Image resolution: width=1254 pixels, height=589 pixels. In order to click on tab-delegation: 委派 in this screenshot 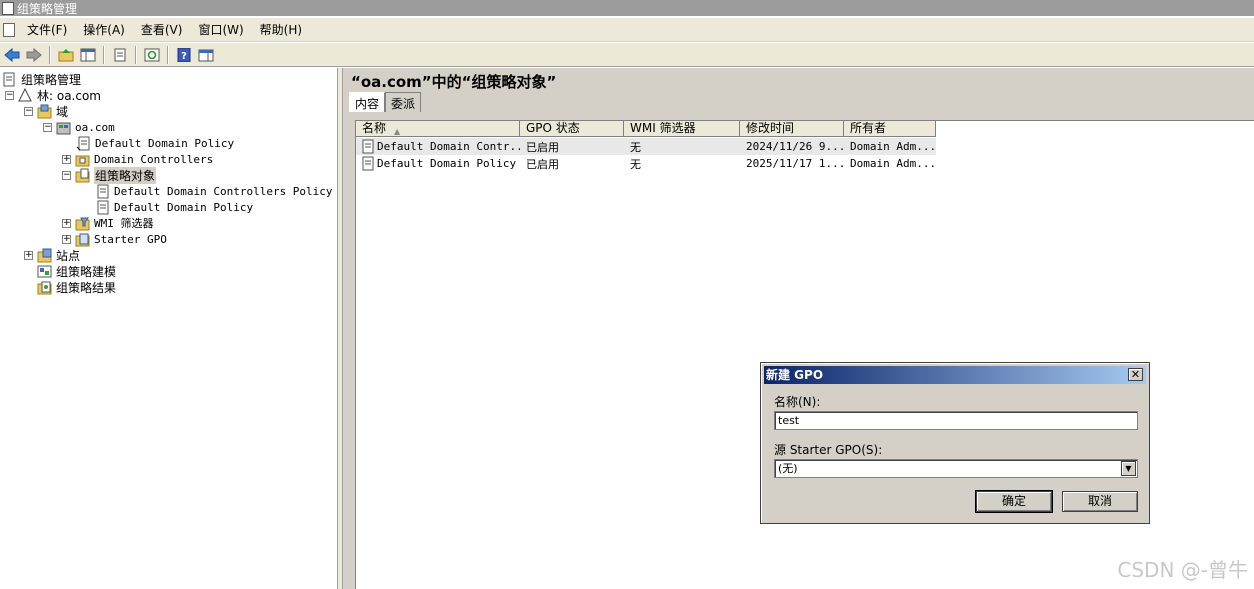, I will do `click(403, 102)`.